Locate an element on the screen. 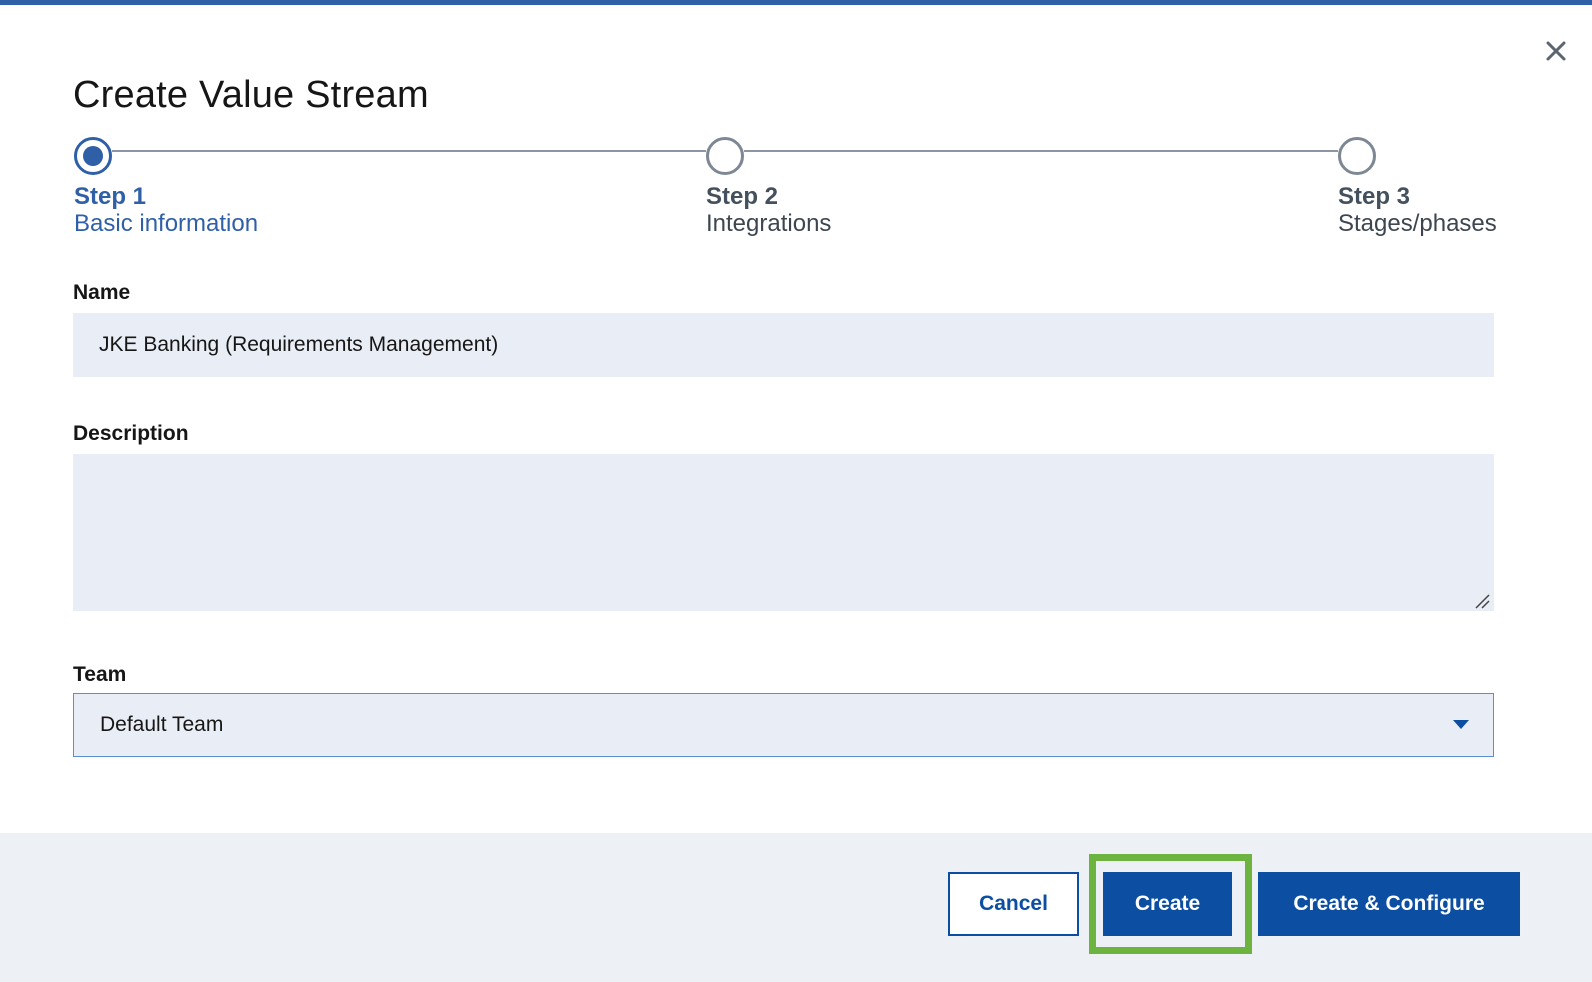  team-select: Default Team is located at coordinates (783, 725).